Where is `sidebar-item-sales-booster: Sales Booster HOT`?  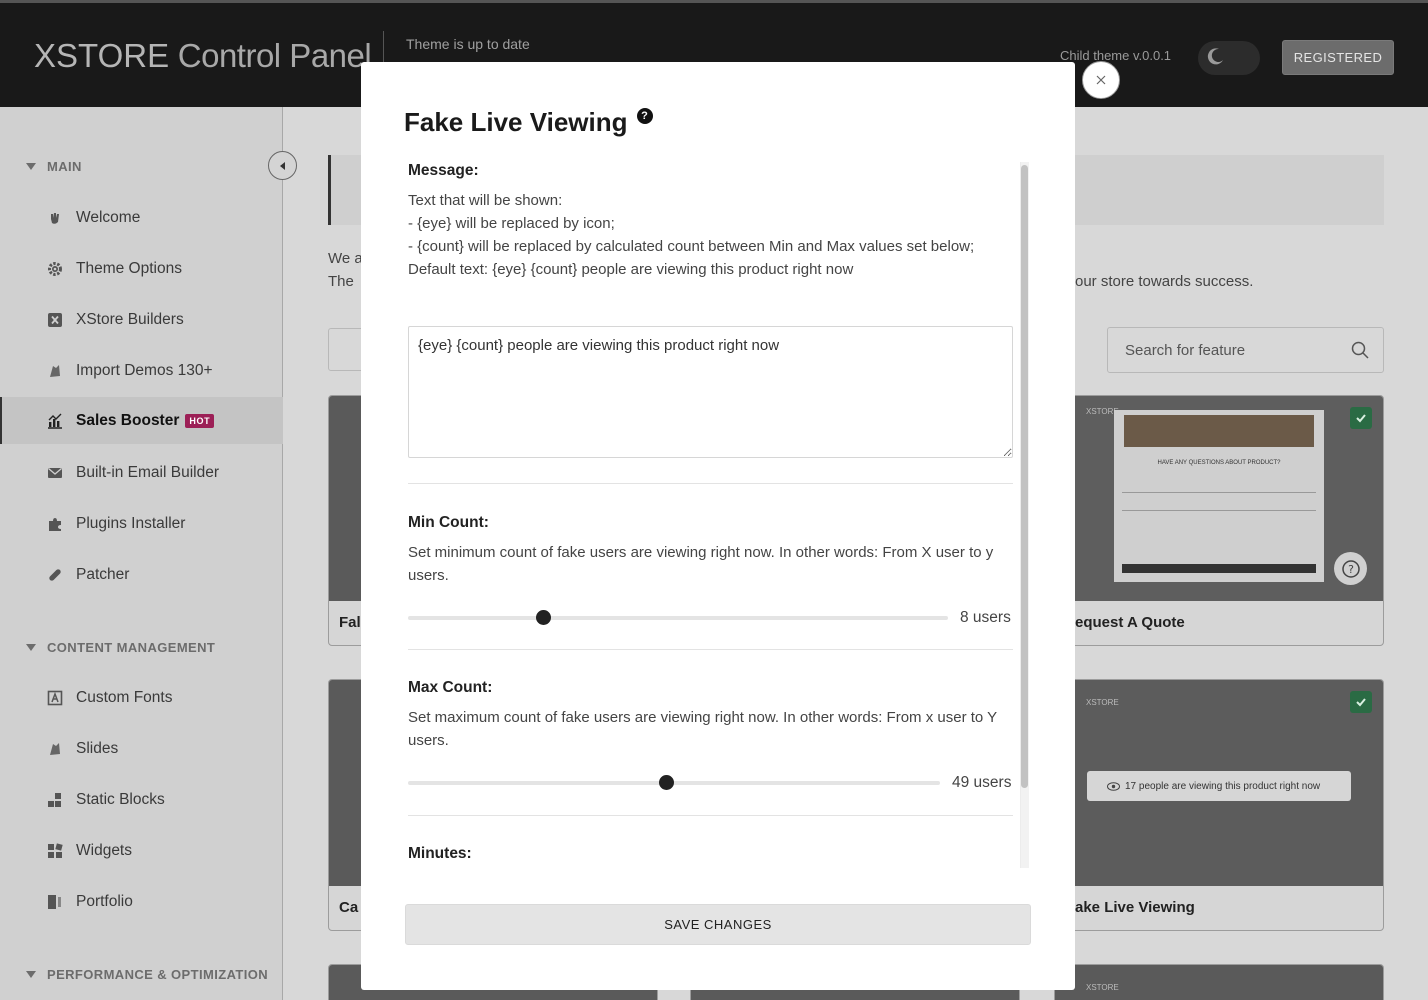 sidebar-item-sales-booster: Sales Booster HOT is located at coordinates (141, 420).